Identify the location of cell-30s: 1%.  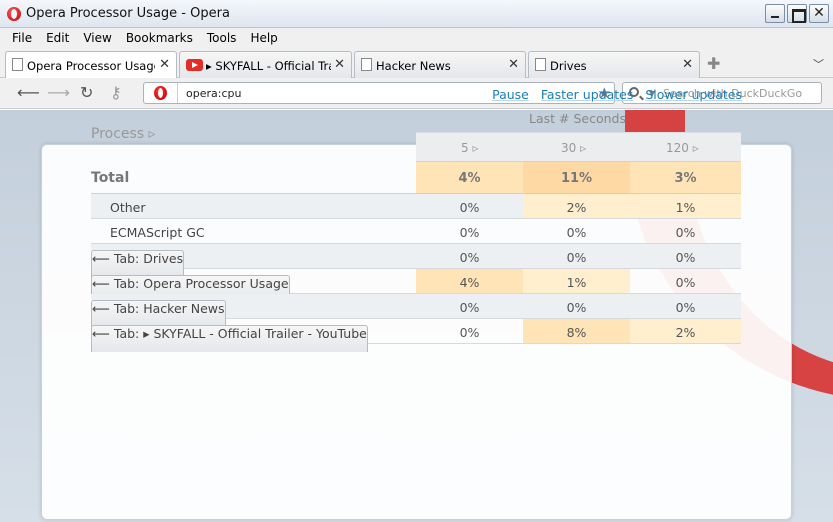
(576, 281).